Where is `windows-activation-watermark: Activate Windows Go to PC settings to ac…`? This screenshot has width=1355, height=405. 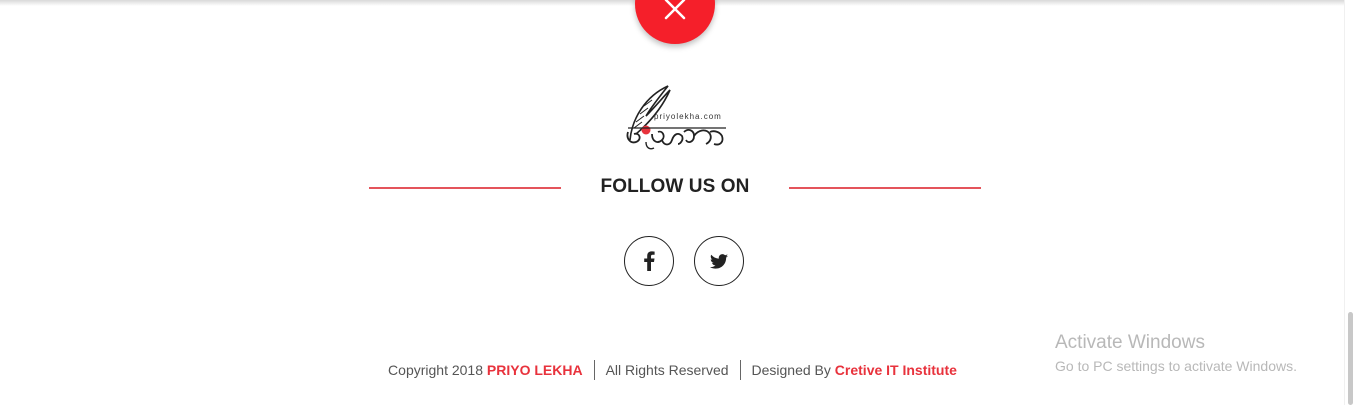
windows-activation-watermark: Activate Windows Go to PC settings to ac… is located at coordinates (1176, 354).